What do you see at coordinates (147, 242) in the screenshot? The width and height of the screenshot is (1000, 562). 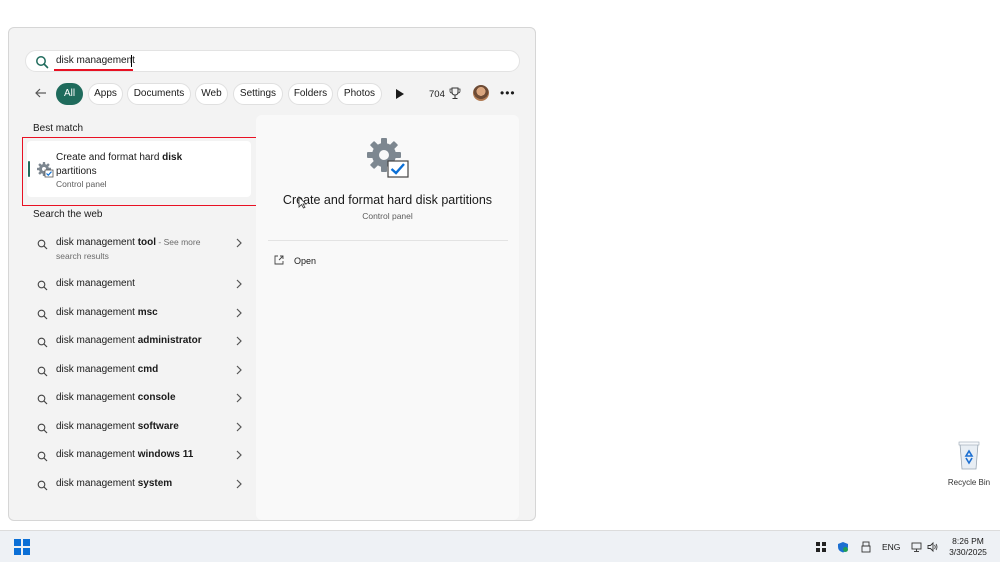 I see `suggestion-bold: tool` at bounding box center [147, 242].